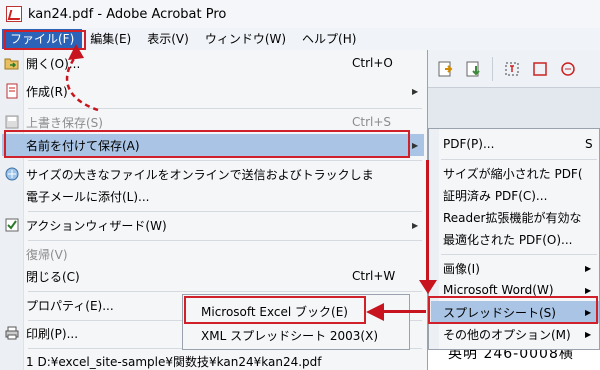 This screenshot has height=370, width=600. What do you see at coordinates (290, 335) in the screenshot?
I see `submenu-item-label: XML スプレッドシート 2003(X)` at bounding box center [290, 335].